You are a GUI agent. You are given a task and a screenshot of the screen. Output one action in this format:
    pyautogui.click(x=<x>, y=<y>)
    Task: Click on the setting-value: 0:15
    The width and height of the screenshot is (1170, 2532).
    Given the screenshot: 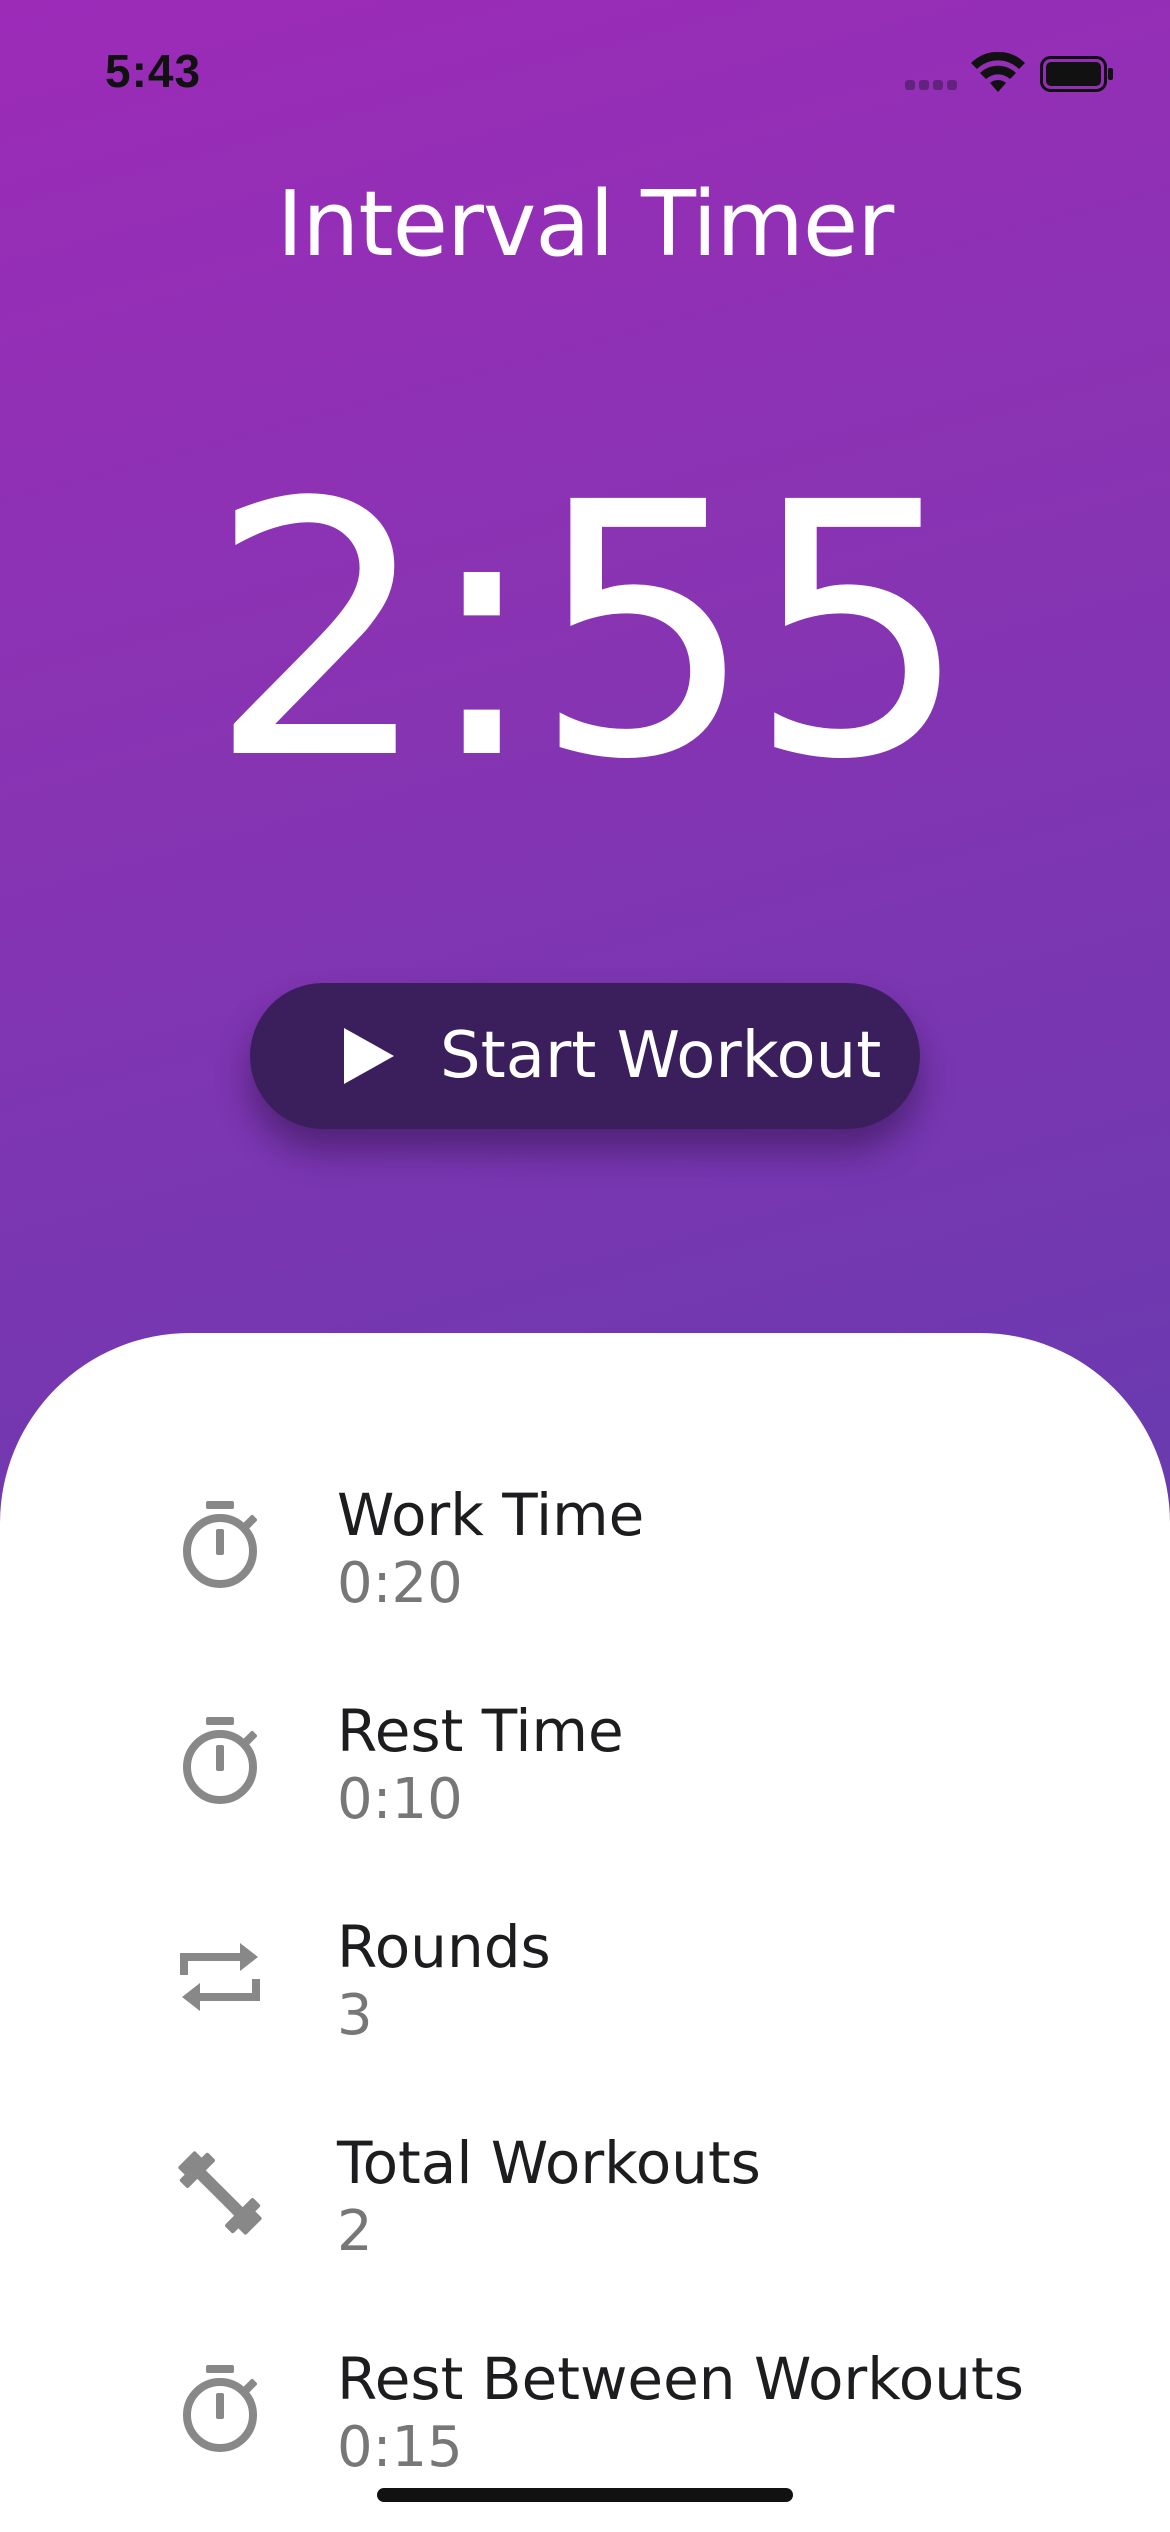 What is the action you would take?
    pyautogui.click(x=400, y=2447)
    